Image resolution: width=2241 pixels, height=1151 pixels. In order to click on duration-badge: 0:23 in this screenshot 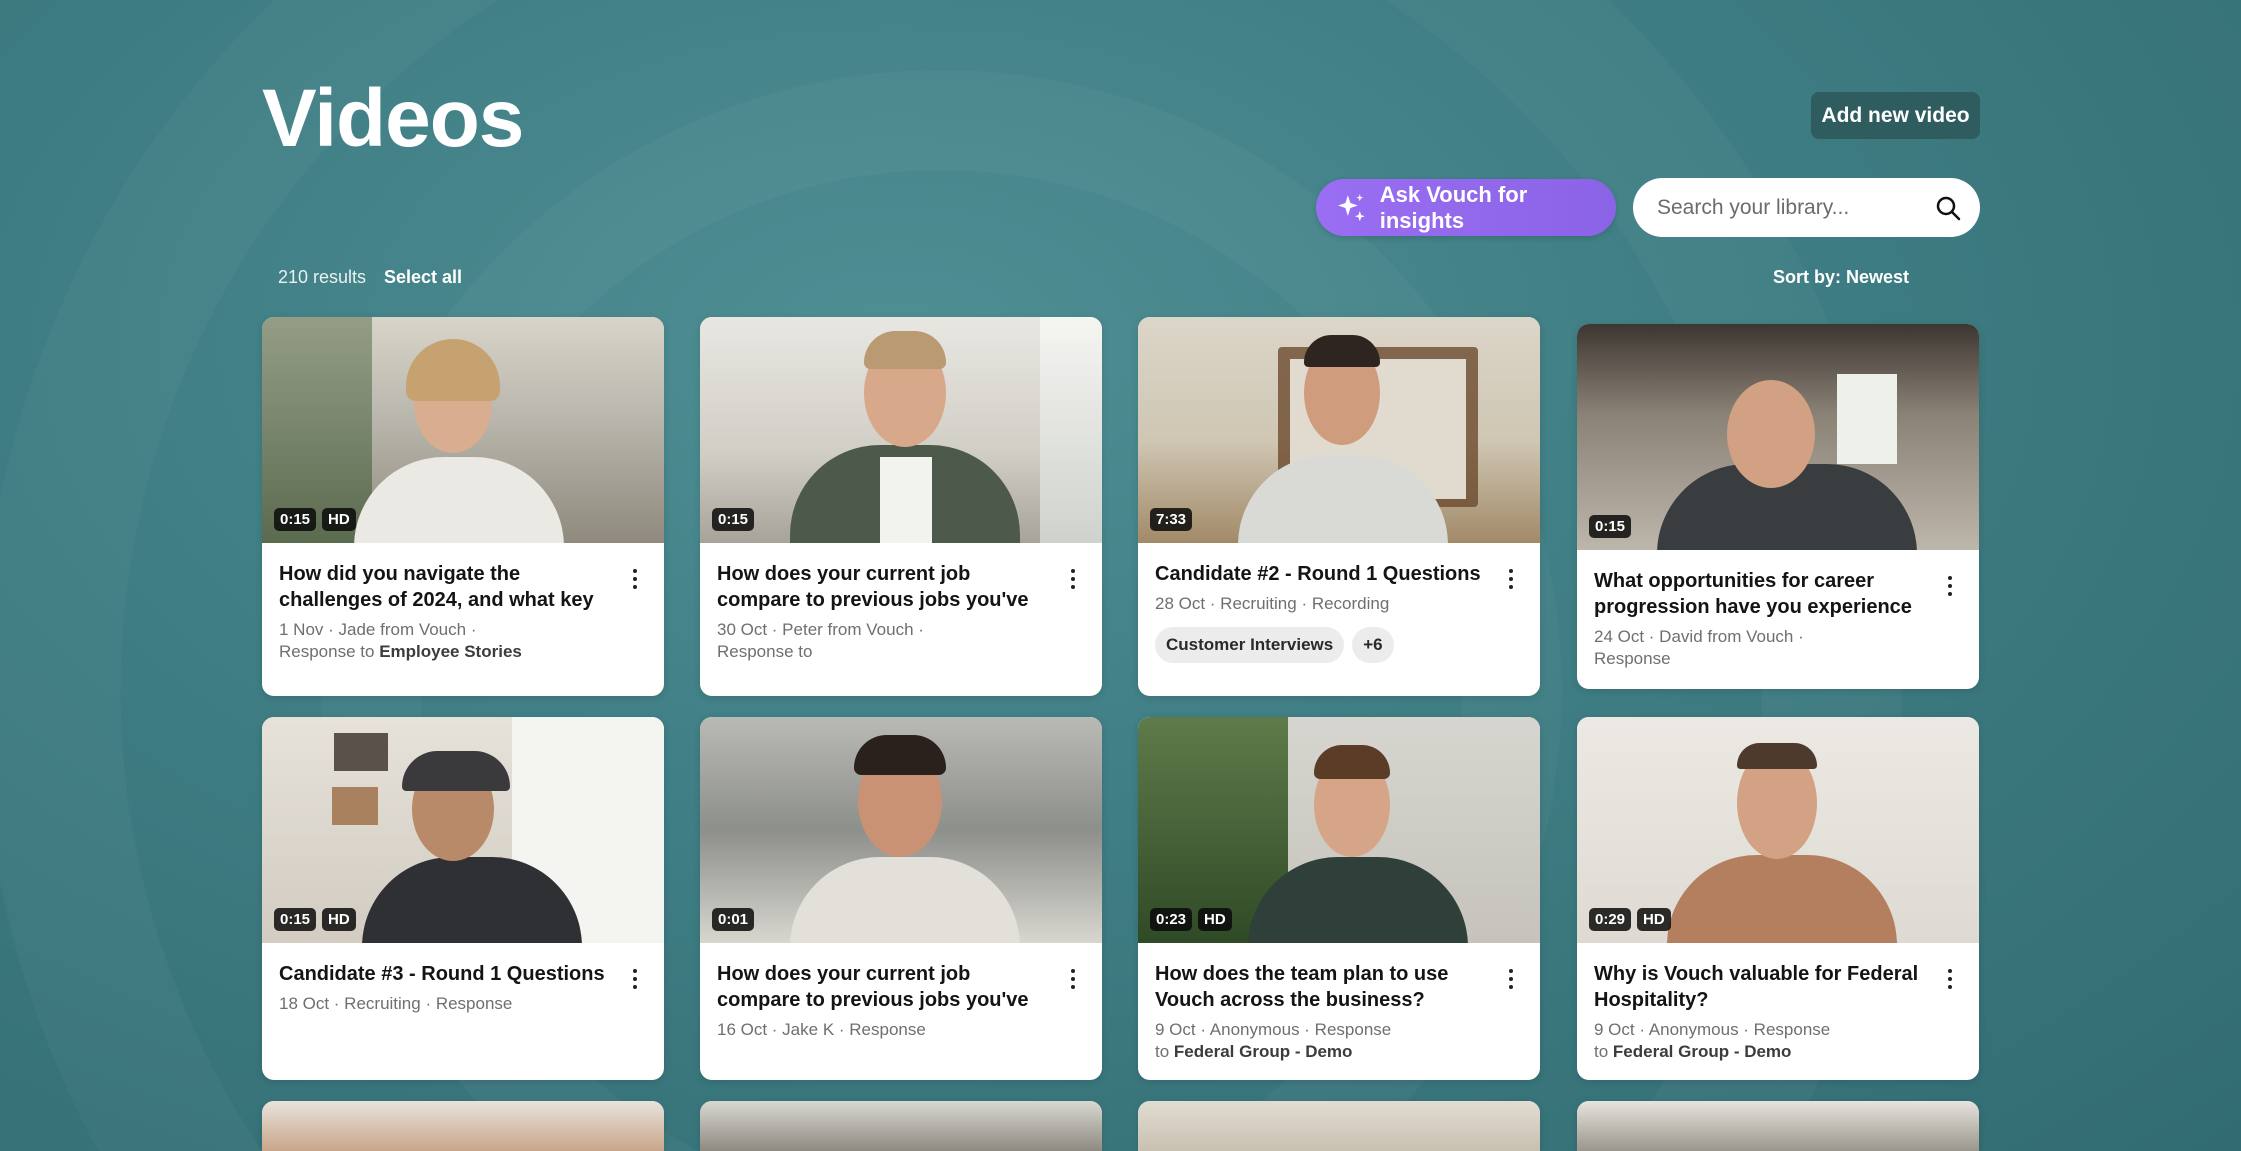, I will do `click(1171, 919)`.